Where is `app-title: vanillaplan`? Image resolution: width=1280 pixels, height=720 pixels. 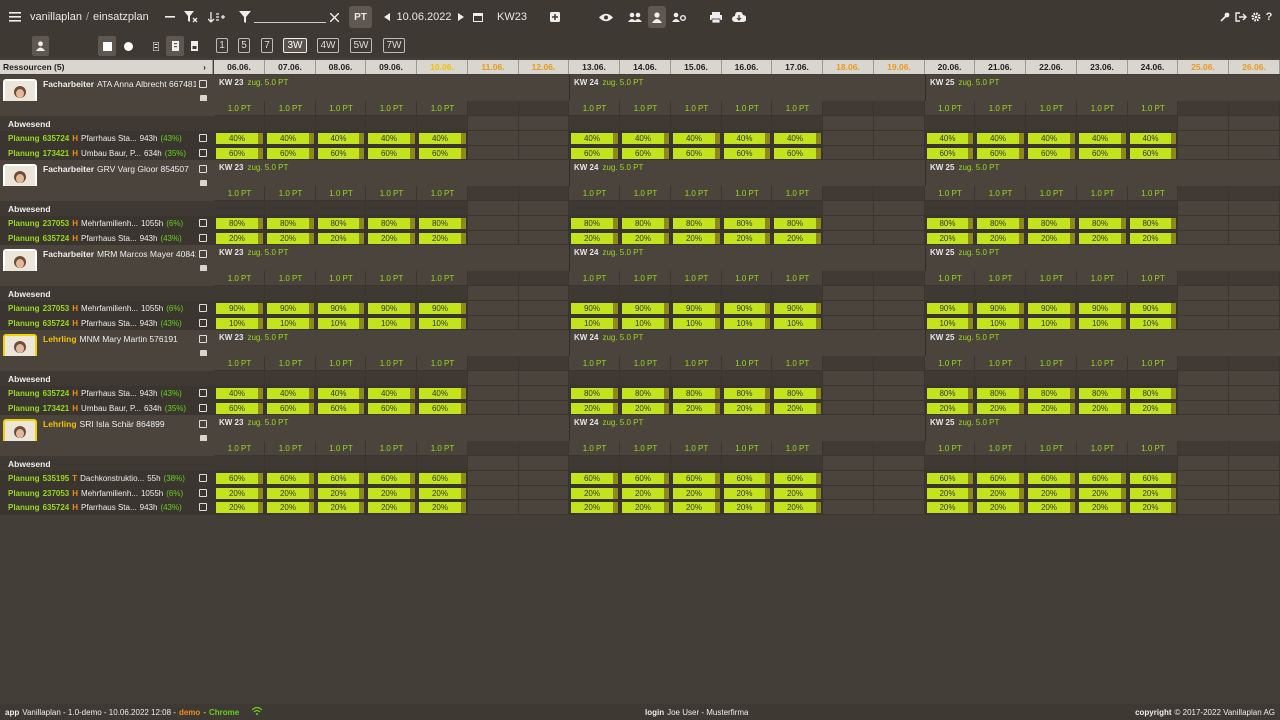
app-title: vanillaplan is located at coordinates (56, 17).